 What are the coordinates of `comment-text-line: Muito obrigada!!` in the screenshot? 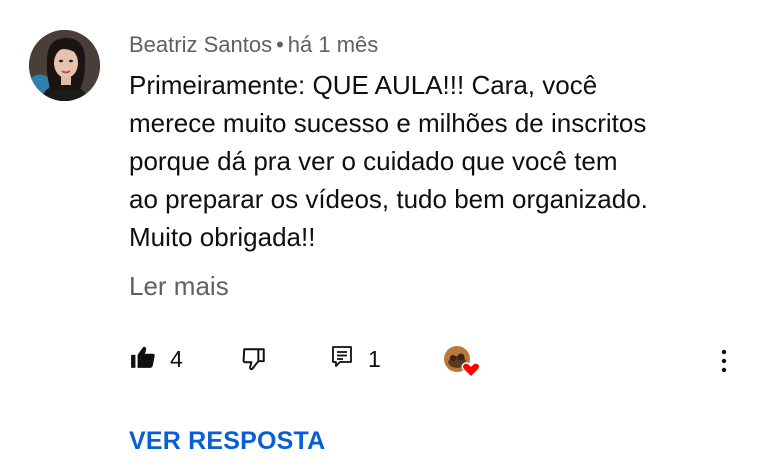 It's located at (222, 237).